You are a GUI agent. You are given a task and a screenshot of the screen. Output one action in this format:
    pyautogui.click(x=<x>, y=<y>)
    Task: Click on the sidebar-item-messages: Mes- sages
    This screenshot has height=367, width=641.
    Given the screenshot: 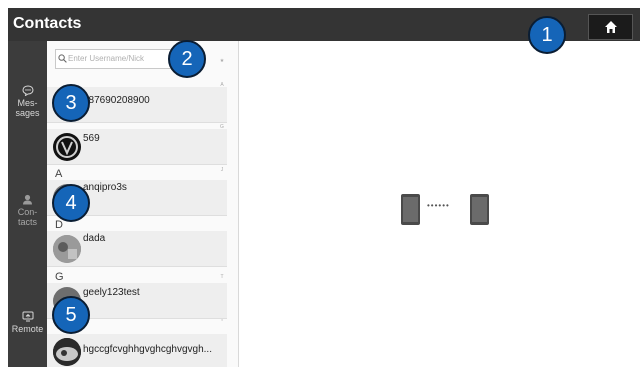 What is the action you would take?
    pyautogui.click(x=27, y=101)
    